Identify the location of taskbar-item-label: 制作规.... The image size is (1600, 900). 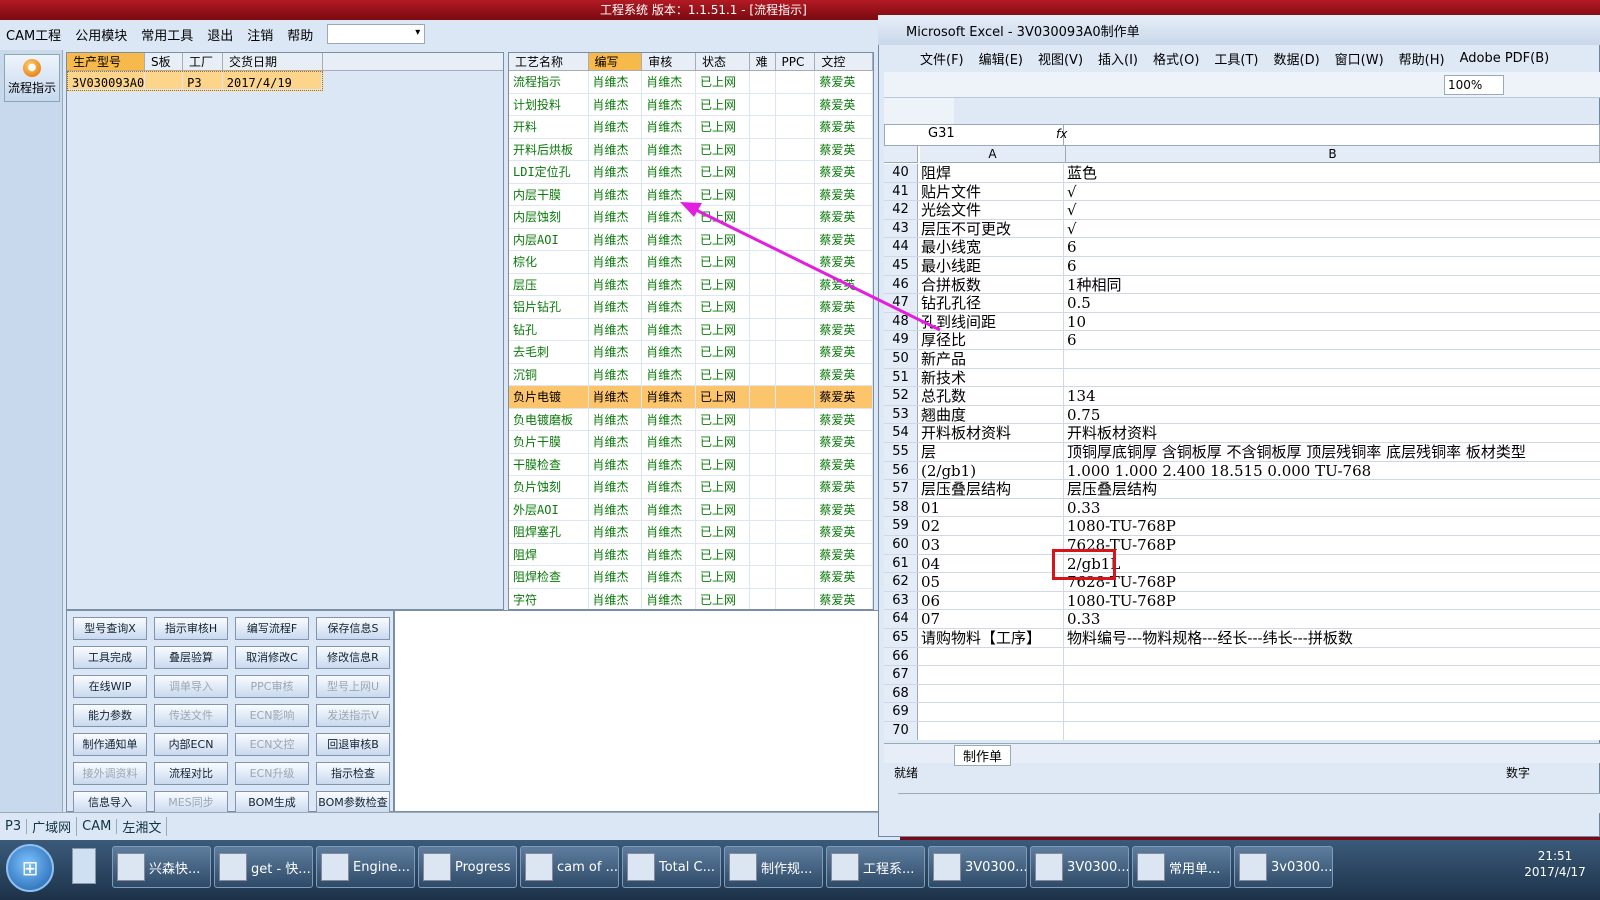
(787, 869).